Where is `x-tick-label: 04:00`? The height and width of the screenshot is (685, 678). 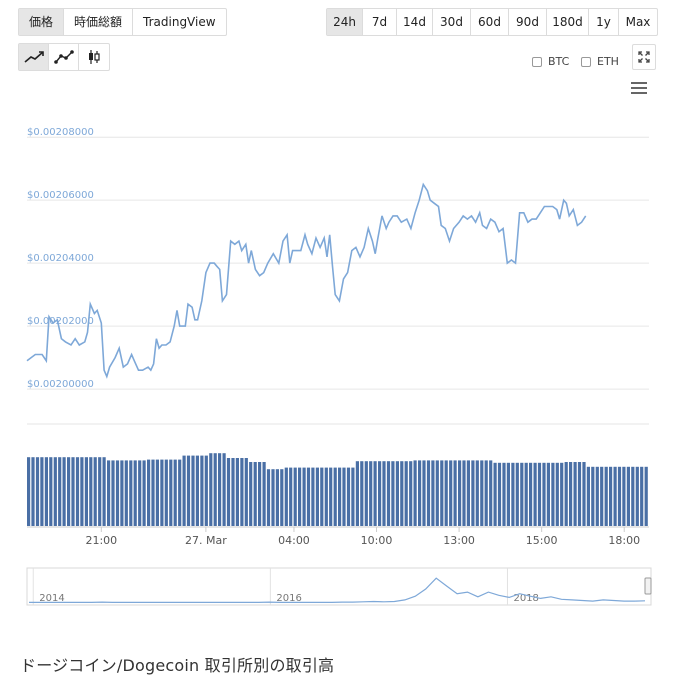
x-tick-label: 04:00 is located at coordinates (294, 540).